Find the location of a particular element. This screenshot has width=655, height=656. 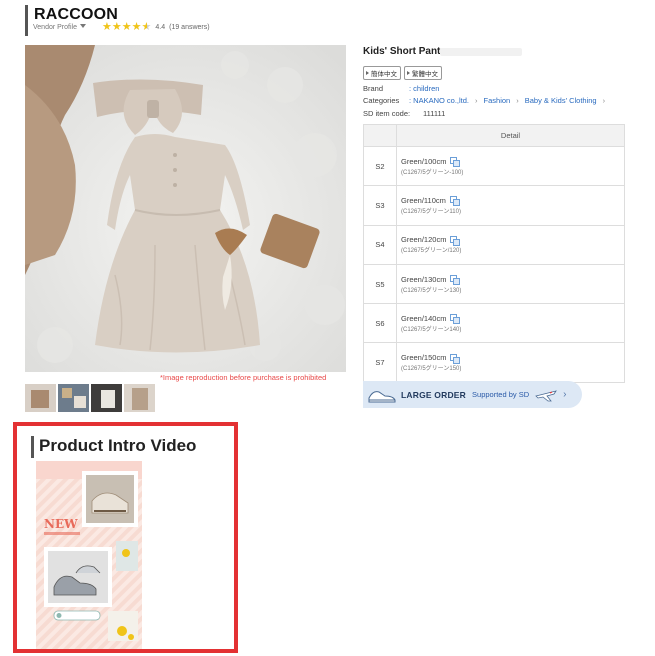

option-sub-code: (C1267/5グリーン140) is located at coordinates (431, 329).